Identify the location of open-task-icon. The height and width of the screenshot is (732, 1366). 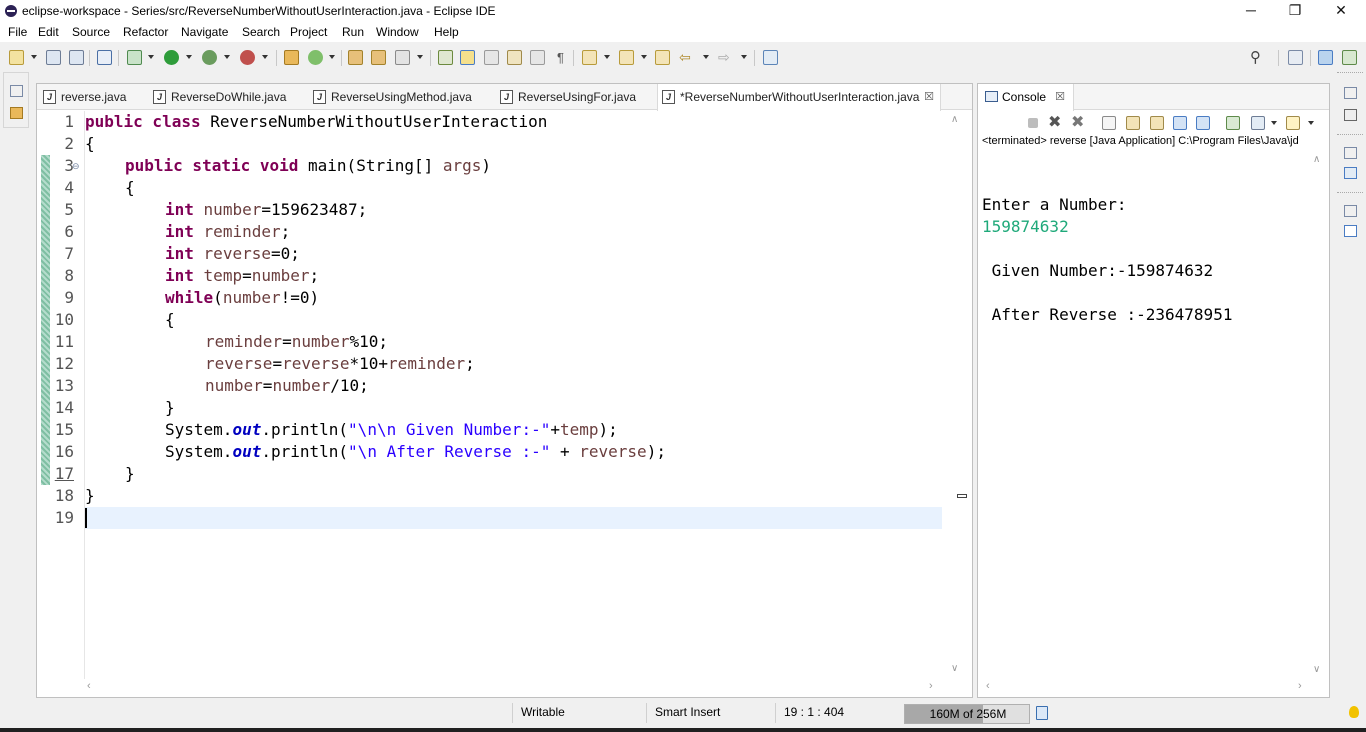
(378, 57).